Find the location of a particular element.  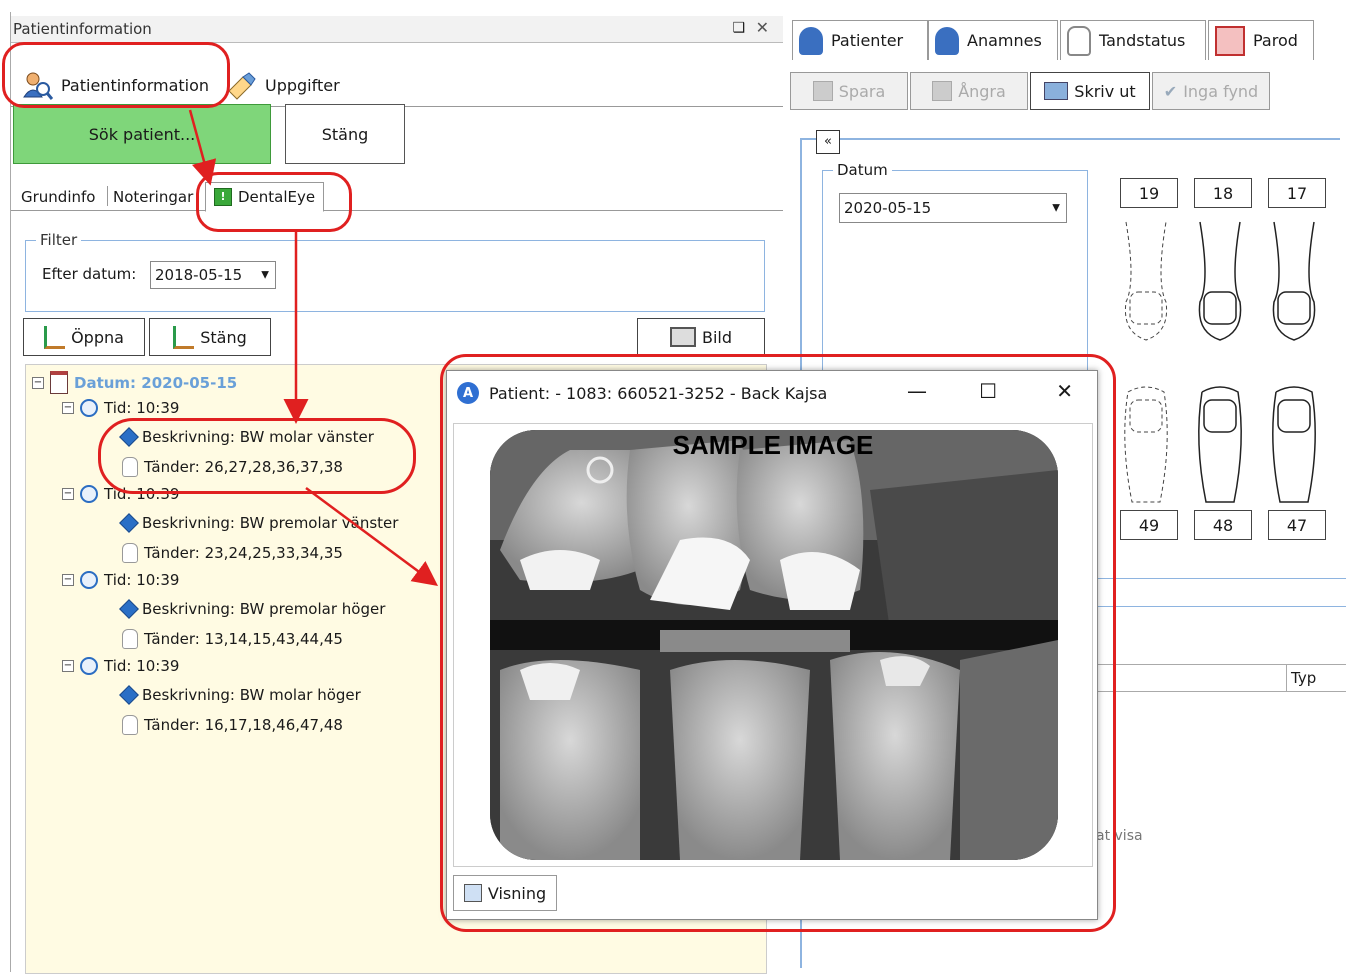

tree-date-node: − Datum: 2020-05-15 is located at coordinates (134, 382).